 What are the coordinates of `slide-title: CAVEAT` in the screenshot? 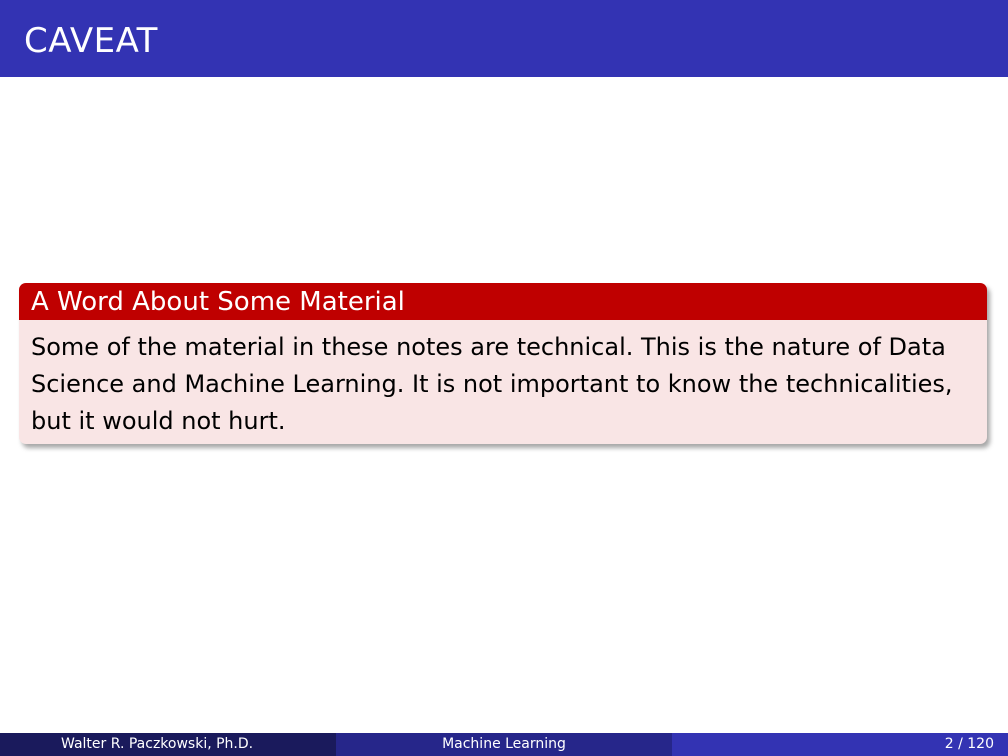 It's located at (91, 41).